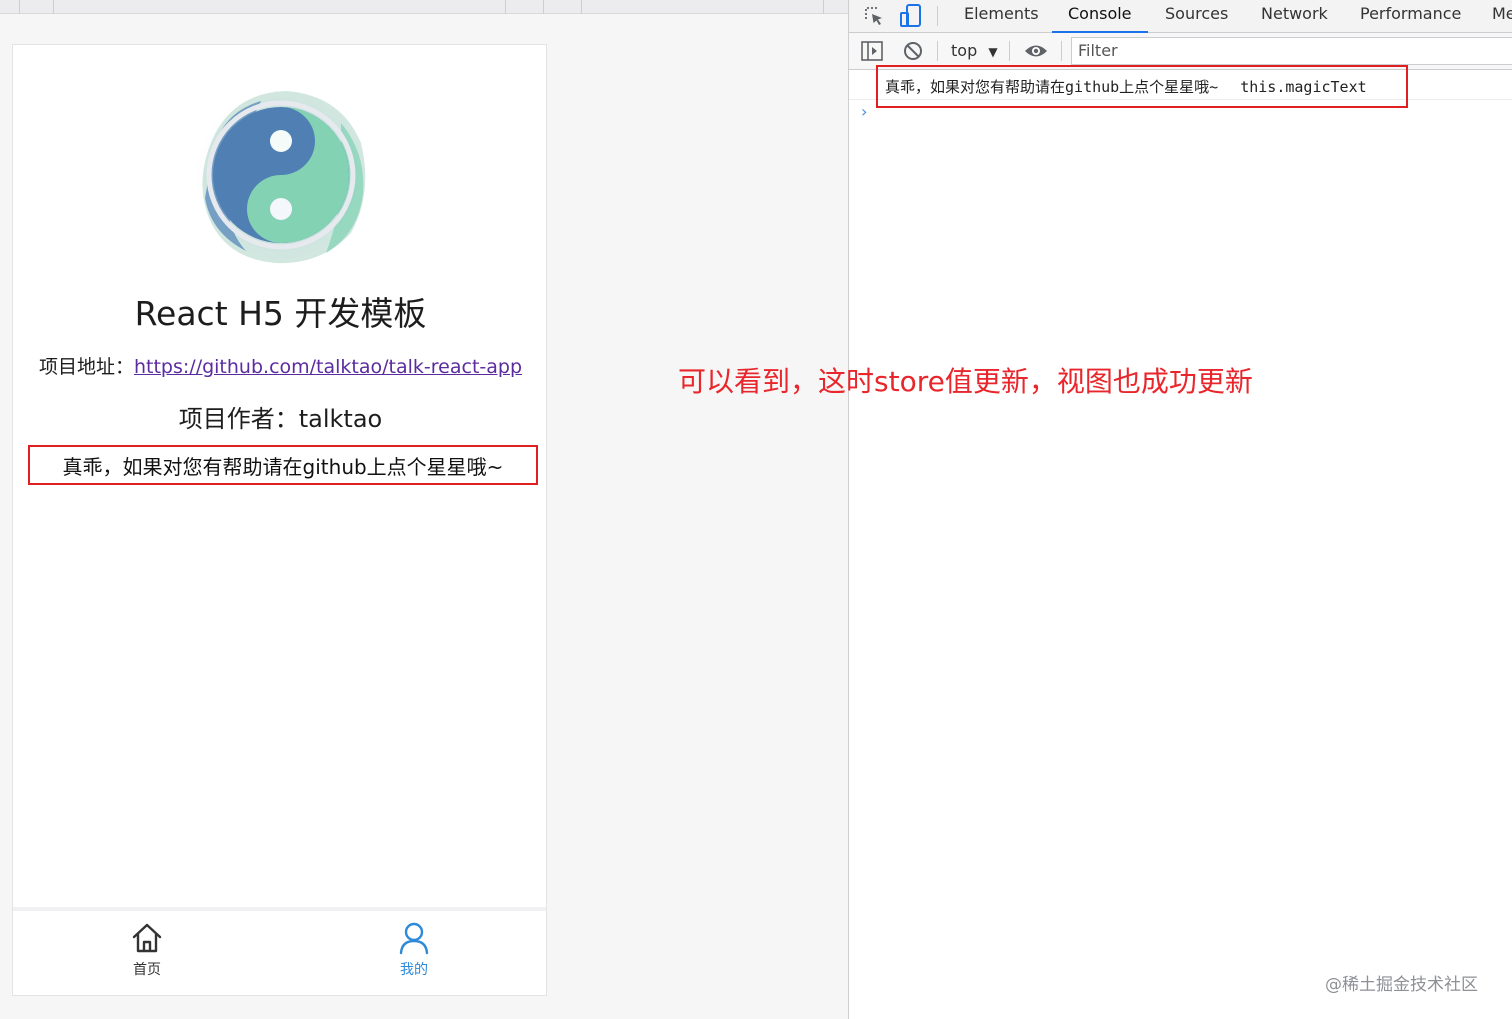 Image resolution: width=1512 pixels, height=1019 pixels. I want to click on preview-top-bar, so click(424, 7).